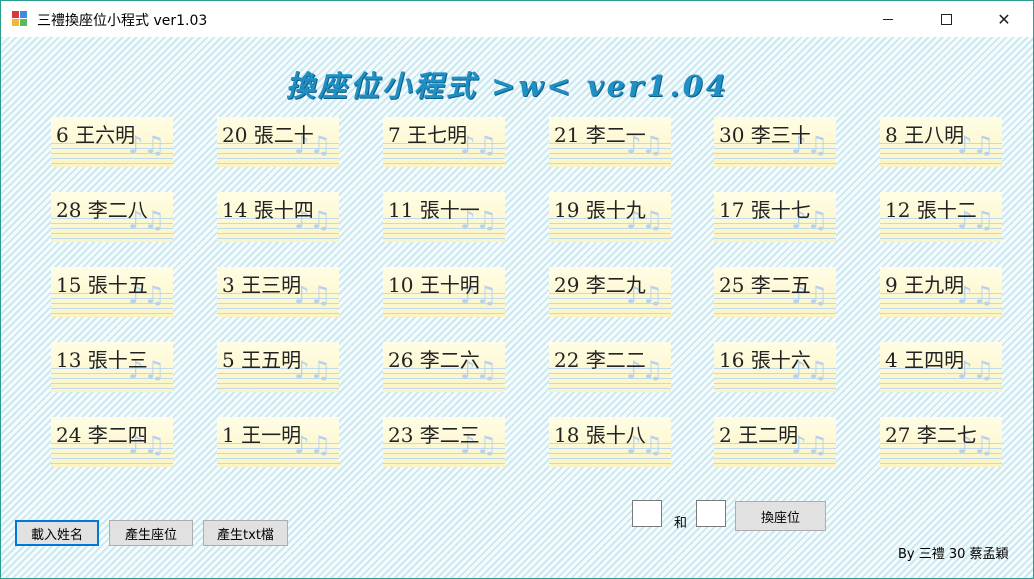 This screenshot has height=579, width=1034. What do you see at coordinates (434, 285) in the screenshot?
I see `seat-label: 10 王十明` at bounding box center [434, 285].